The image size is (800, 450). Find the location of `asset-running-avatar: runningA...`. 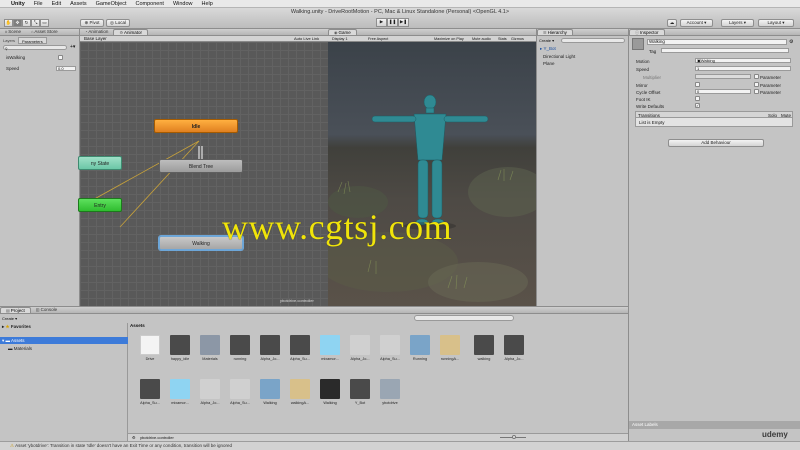

asset-running-avatar: runningA... is located at coordinates (450, 350).